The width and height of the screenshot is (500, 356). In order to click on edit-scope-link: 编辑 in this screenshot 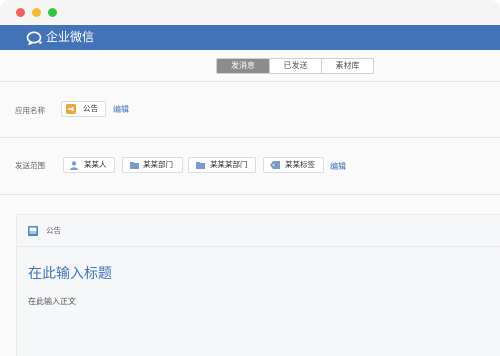, I will do `click(338, 166)`.